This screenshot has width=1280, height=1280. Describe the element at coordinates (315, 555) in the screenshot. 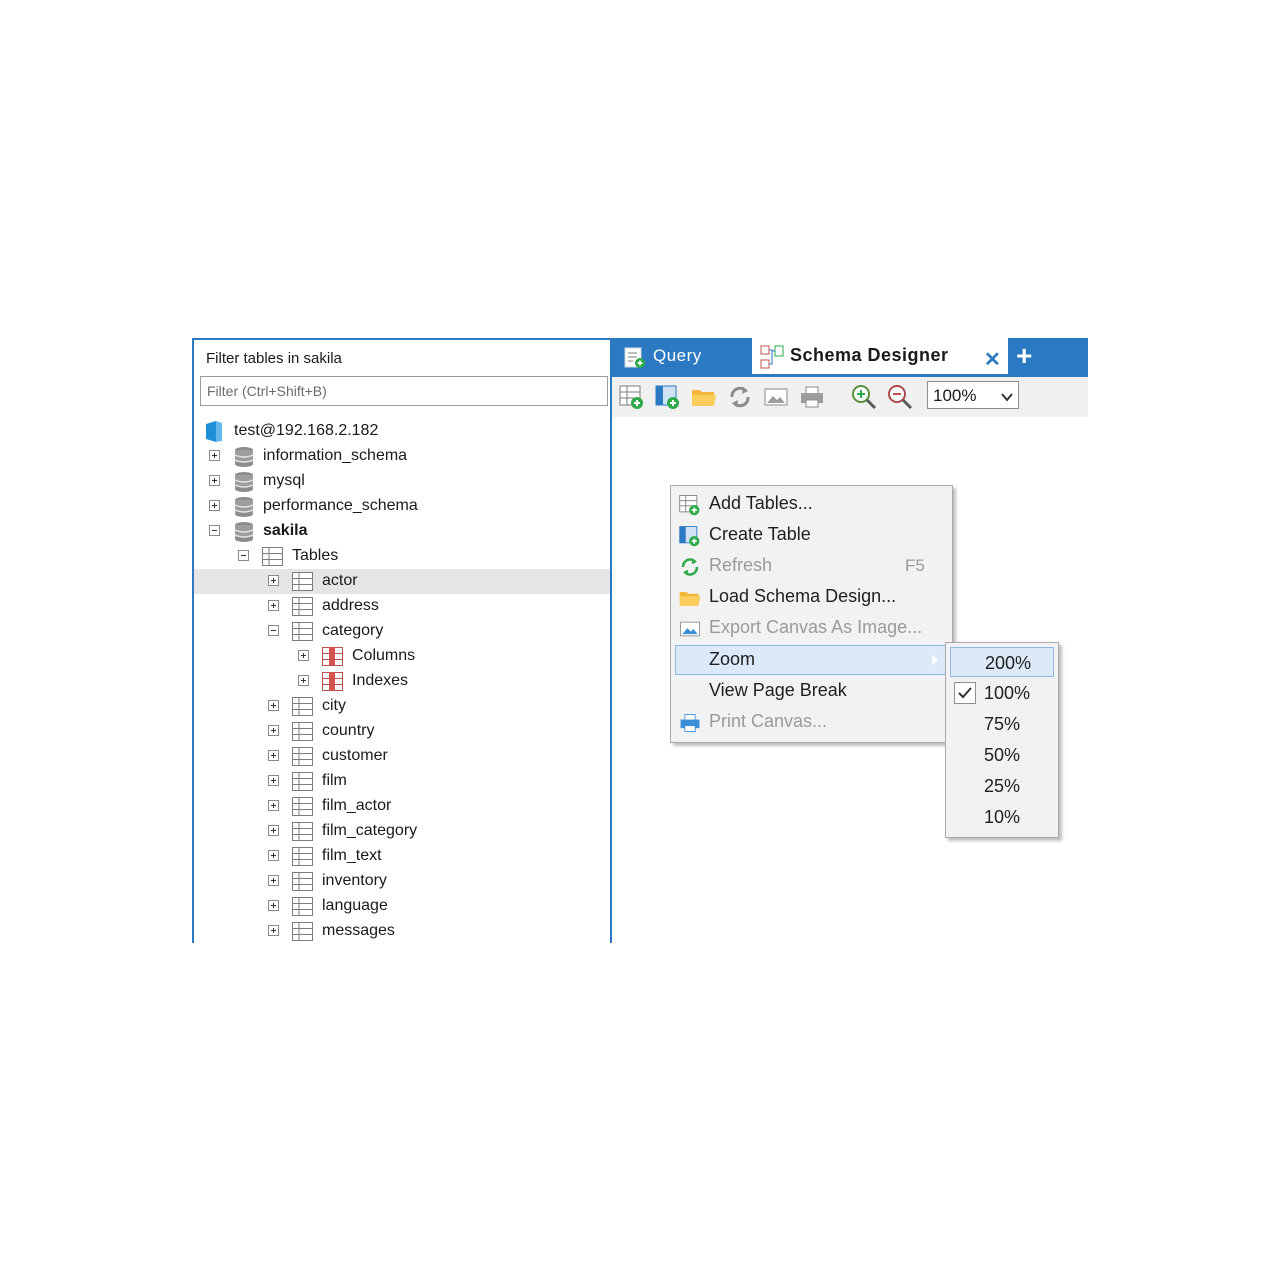

I see `tables-label: Tables` at that location.